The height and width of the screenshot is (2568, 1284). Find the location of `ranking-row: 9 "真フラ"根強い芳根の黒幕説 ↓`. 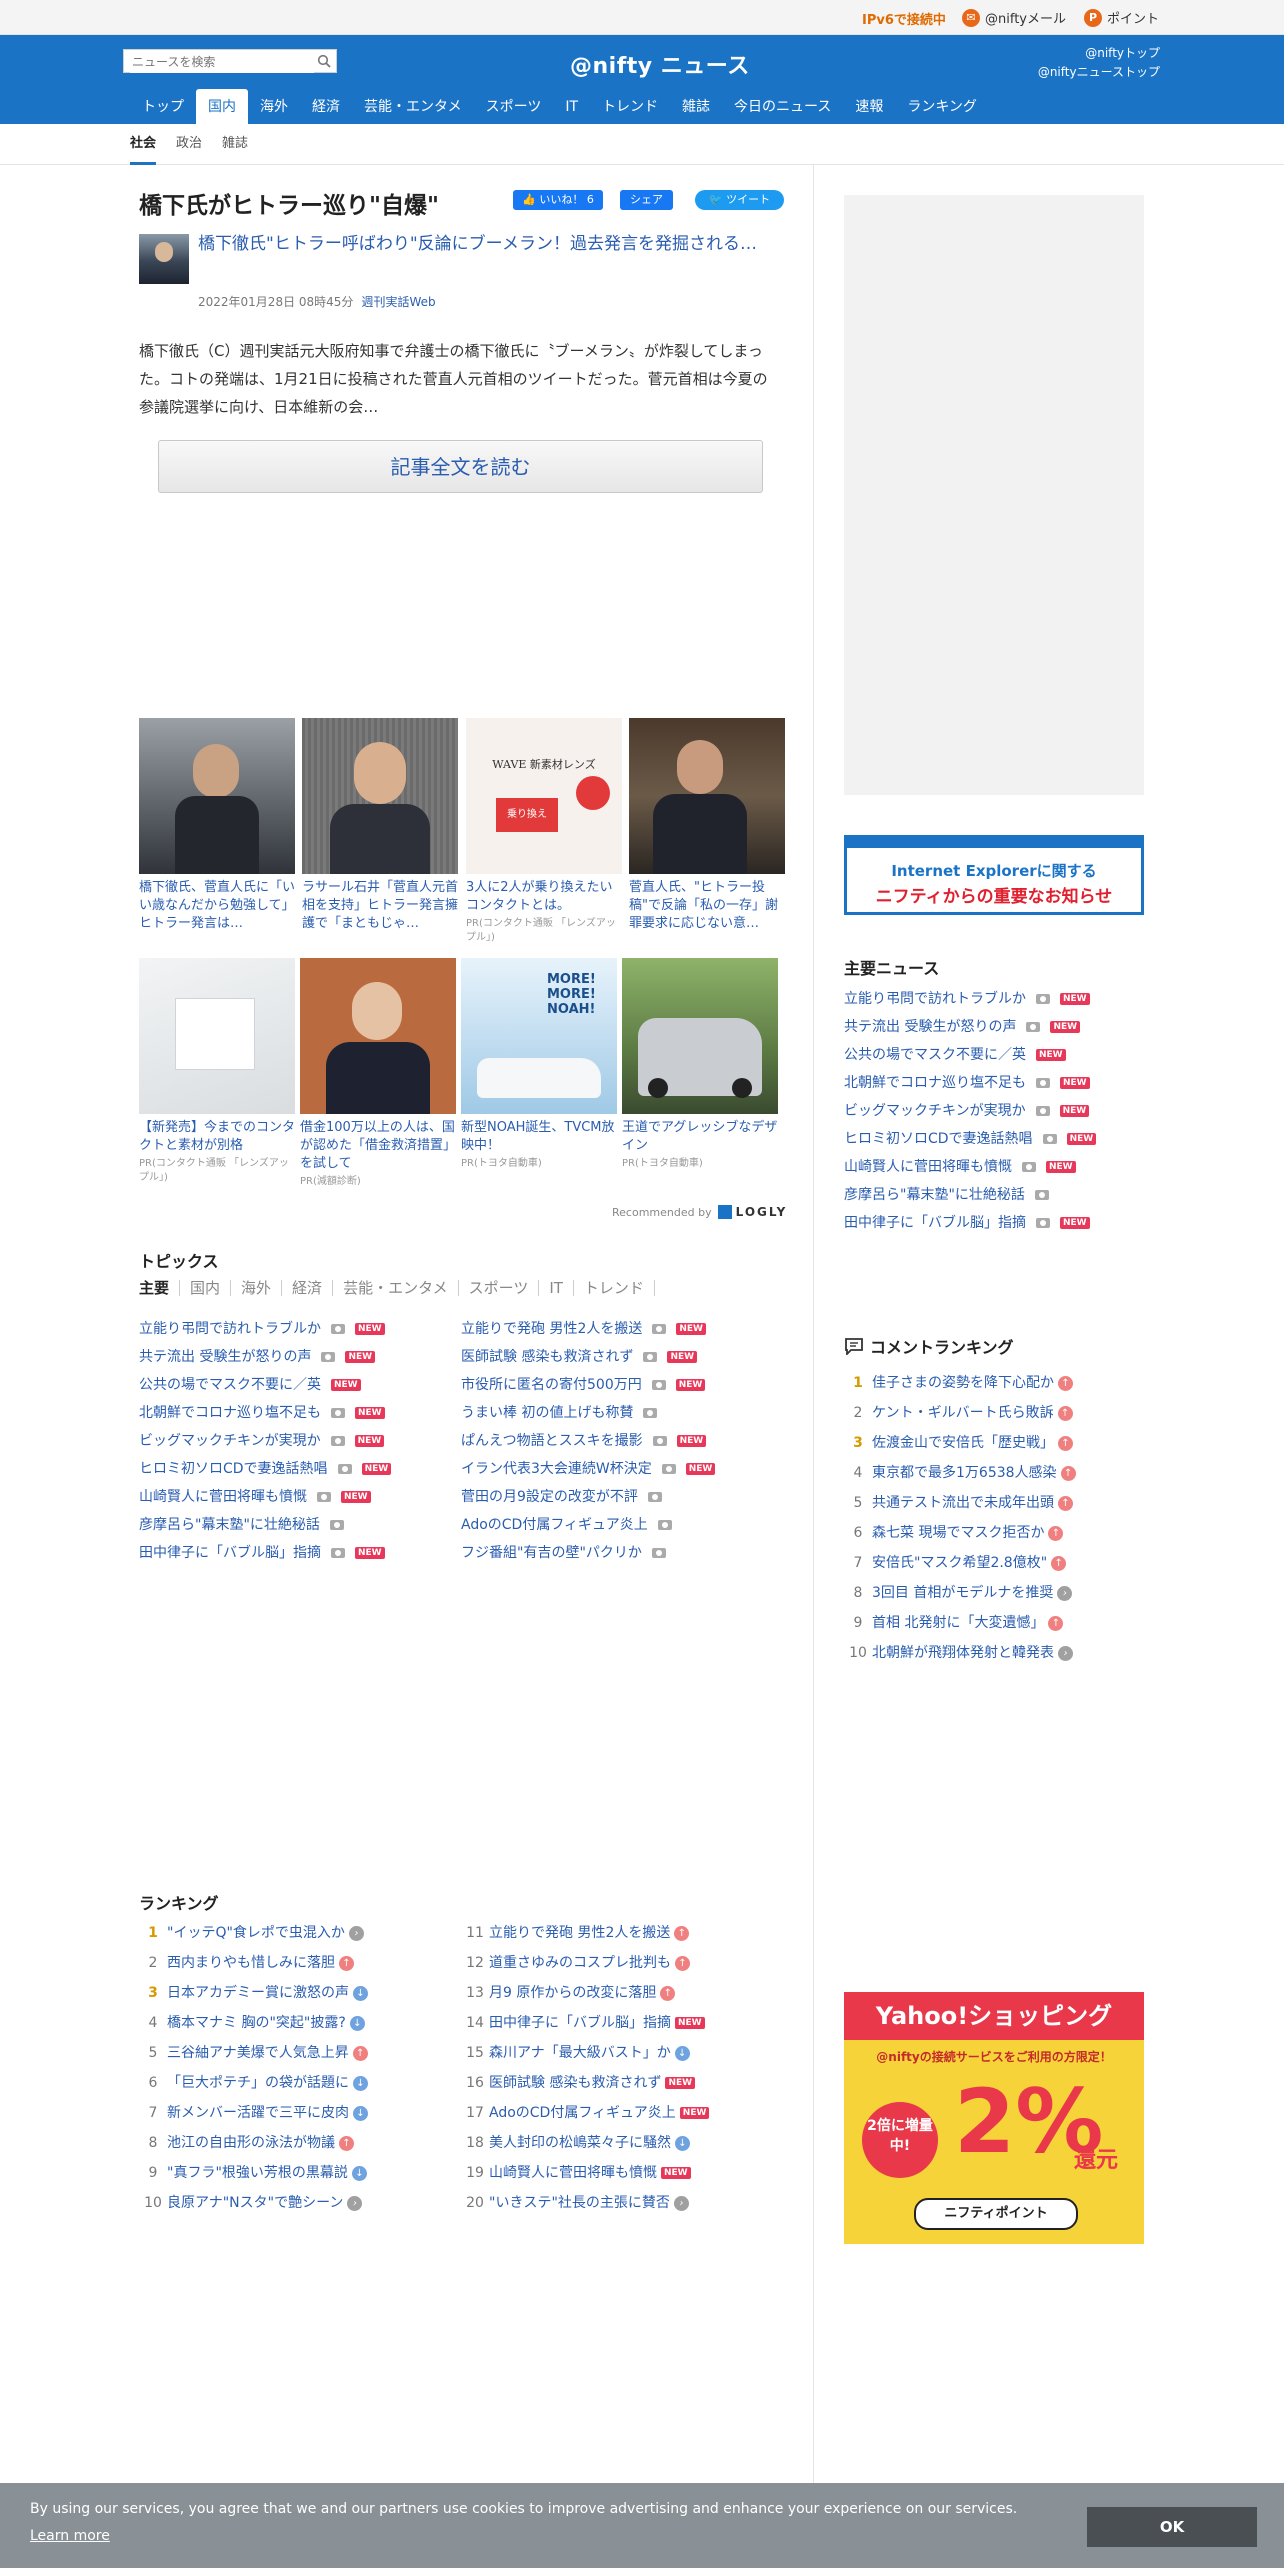

ranking-row: 9 "真フラ"根強い芳根の黒幕説 ↓ is located at coordinates (253, 2173).